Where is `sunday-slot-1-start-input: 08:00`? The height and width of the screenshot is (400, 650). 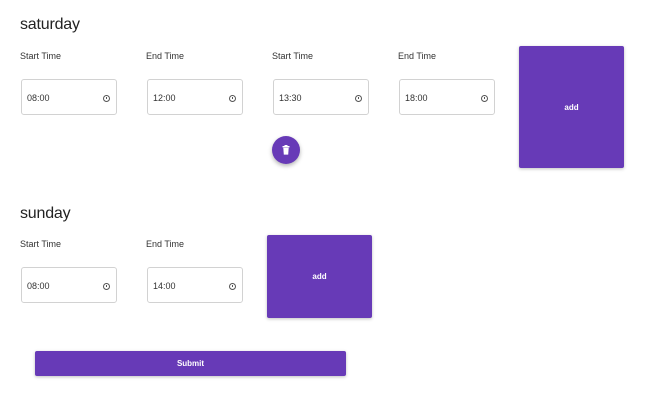 sunday-slot-1-start-input: 08:00 is located at coordinates (69, 285).